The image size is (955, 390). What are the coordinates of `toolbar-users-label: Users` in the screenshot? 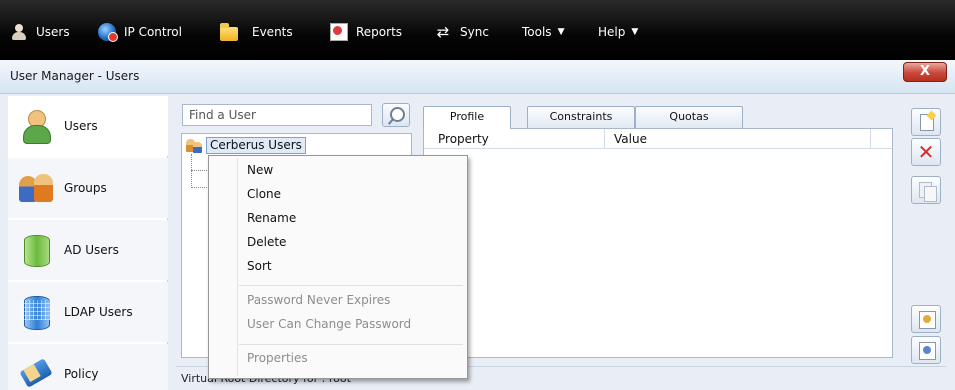 It's located at (53, 32).